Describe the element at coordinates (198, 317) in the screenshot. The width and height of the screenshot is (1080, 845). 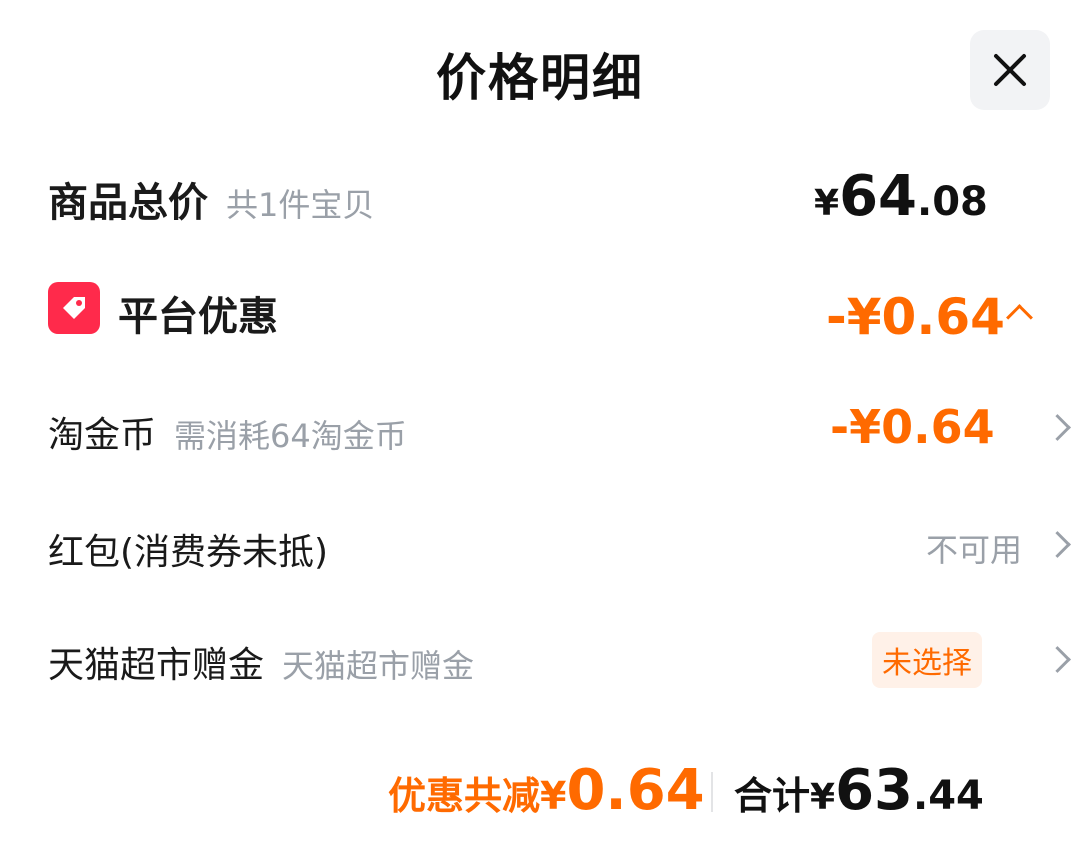
I see `platform-discount-label: 平台优惠` at that location.